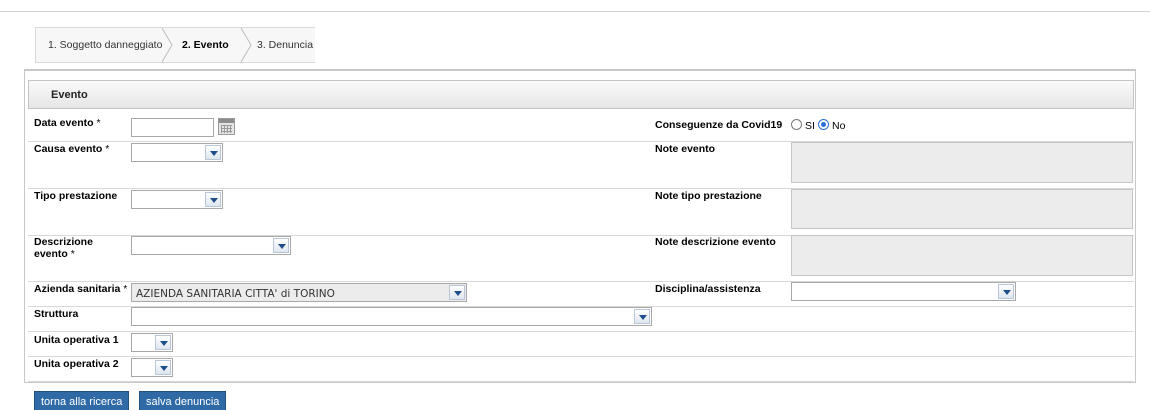 This screenshot has width=1150, height=410. What do you see at coordinates (177, 199) in the screenshot?
I see `tipo-prestazione-select` at bounding box center [177, 199].